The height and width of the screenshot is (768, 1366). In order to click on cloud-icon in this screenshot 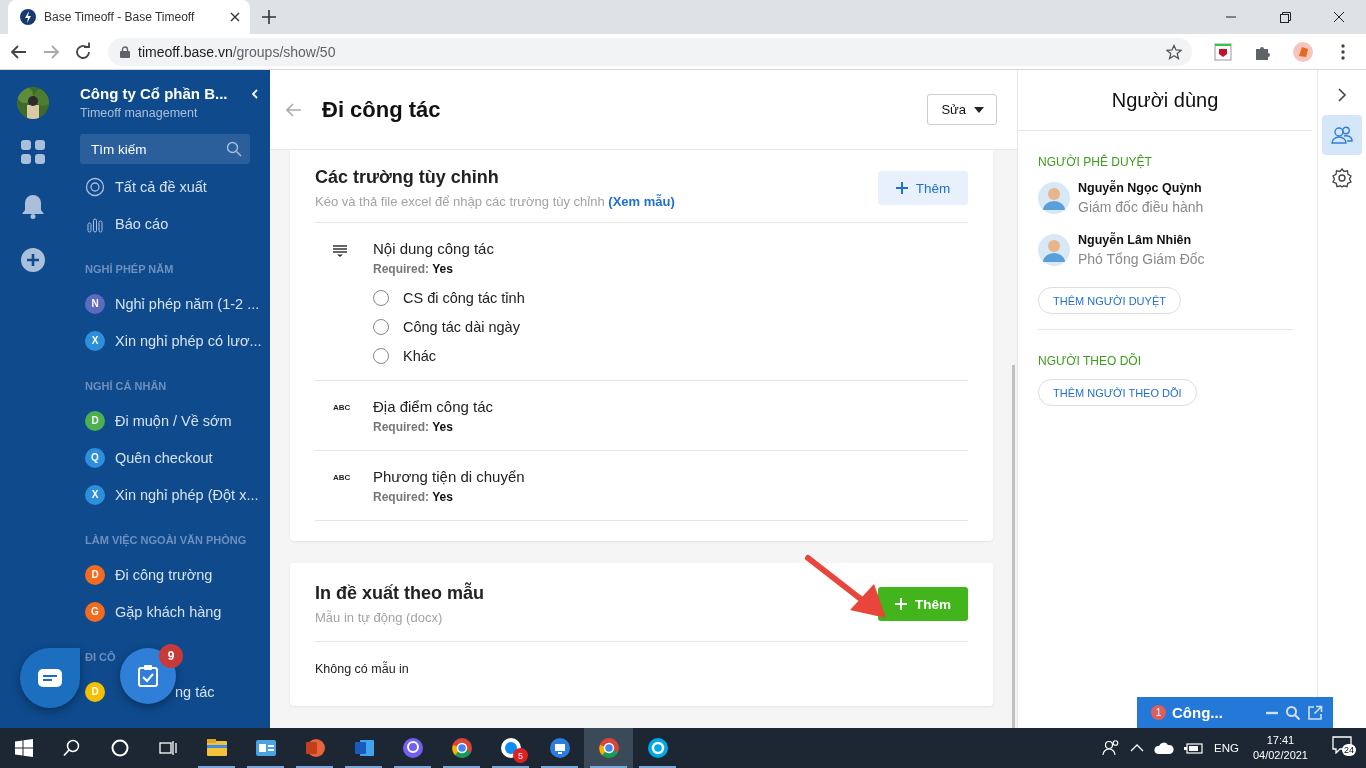, I will do `click(1164, 748)`.